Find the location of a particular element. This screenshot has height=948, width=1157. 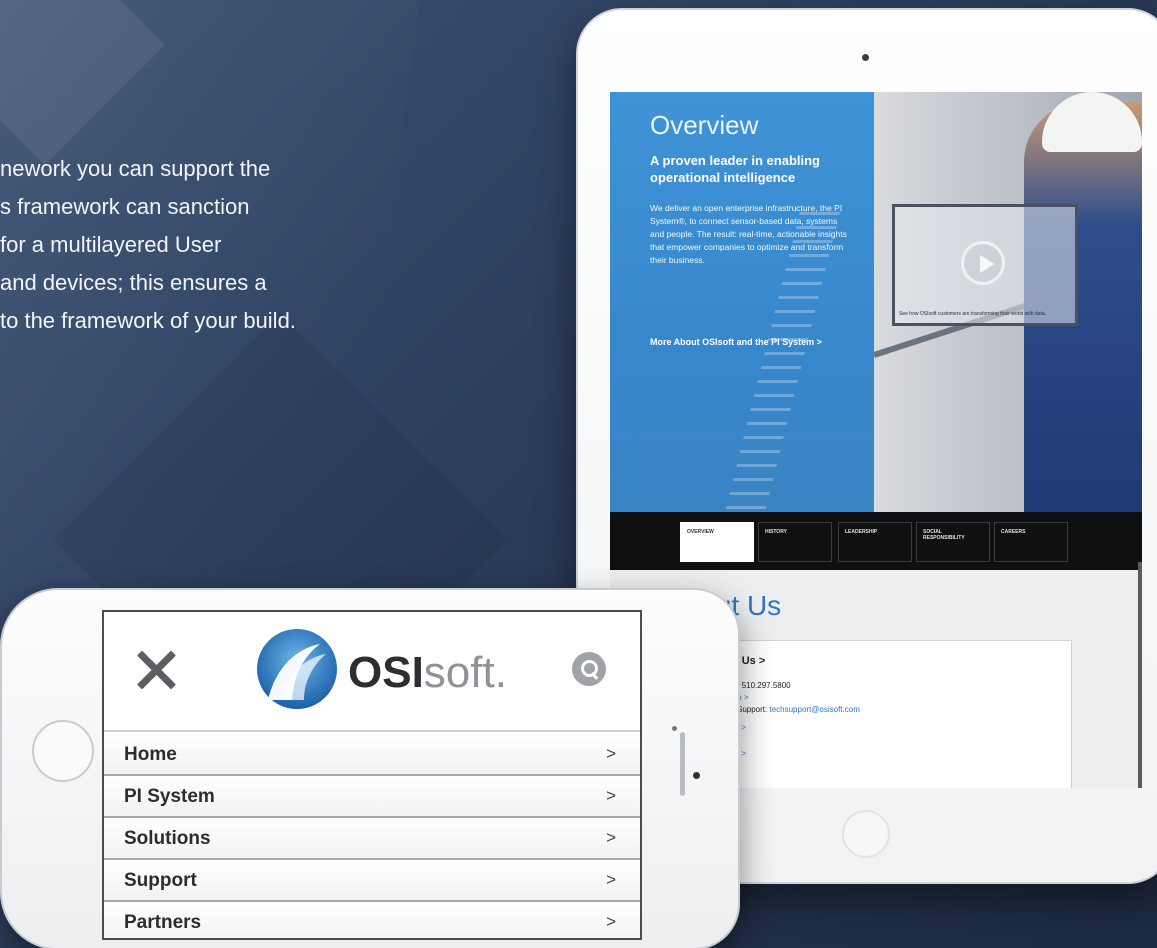

menu-item-label: Home is located at coordinates (150, 754).